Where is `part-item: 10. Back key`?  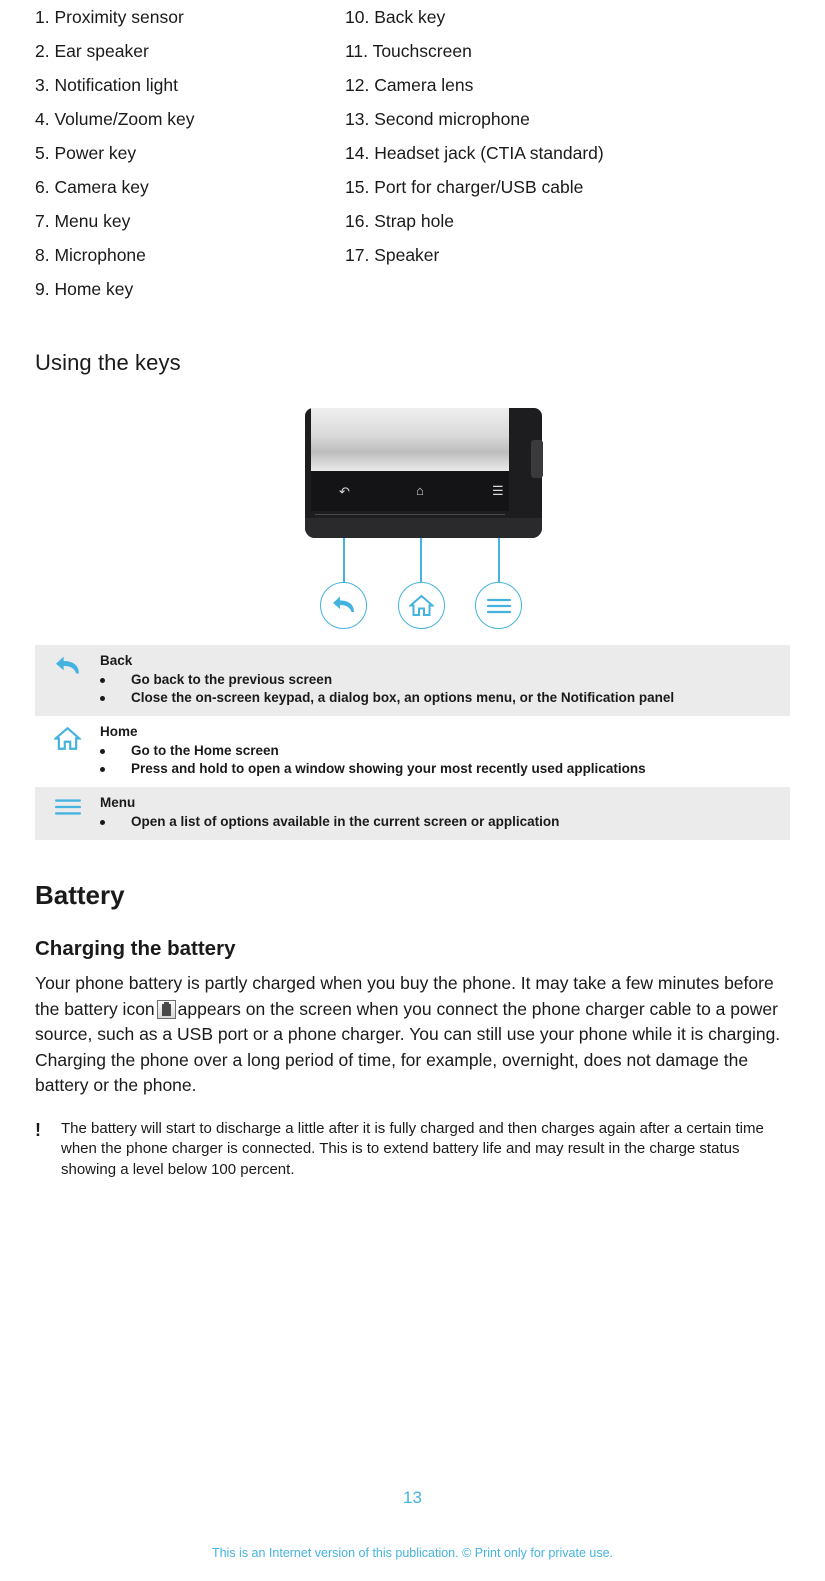 part-item: 10. Back key is located at coordinates (395, 17).